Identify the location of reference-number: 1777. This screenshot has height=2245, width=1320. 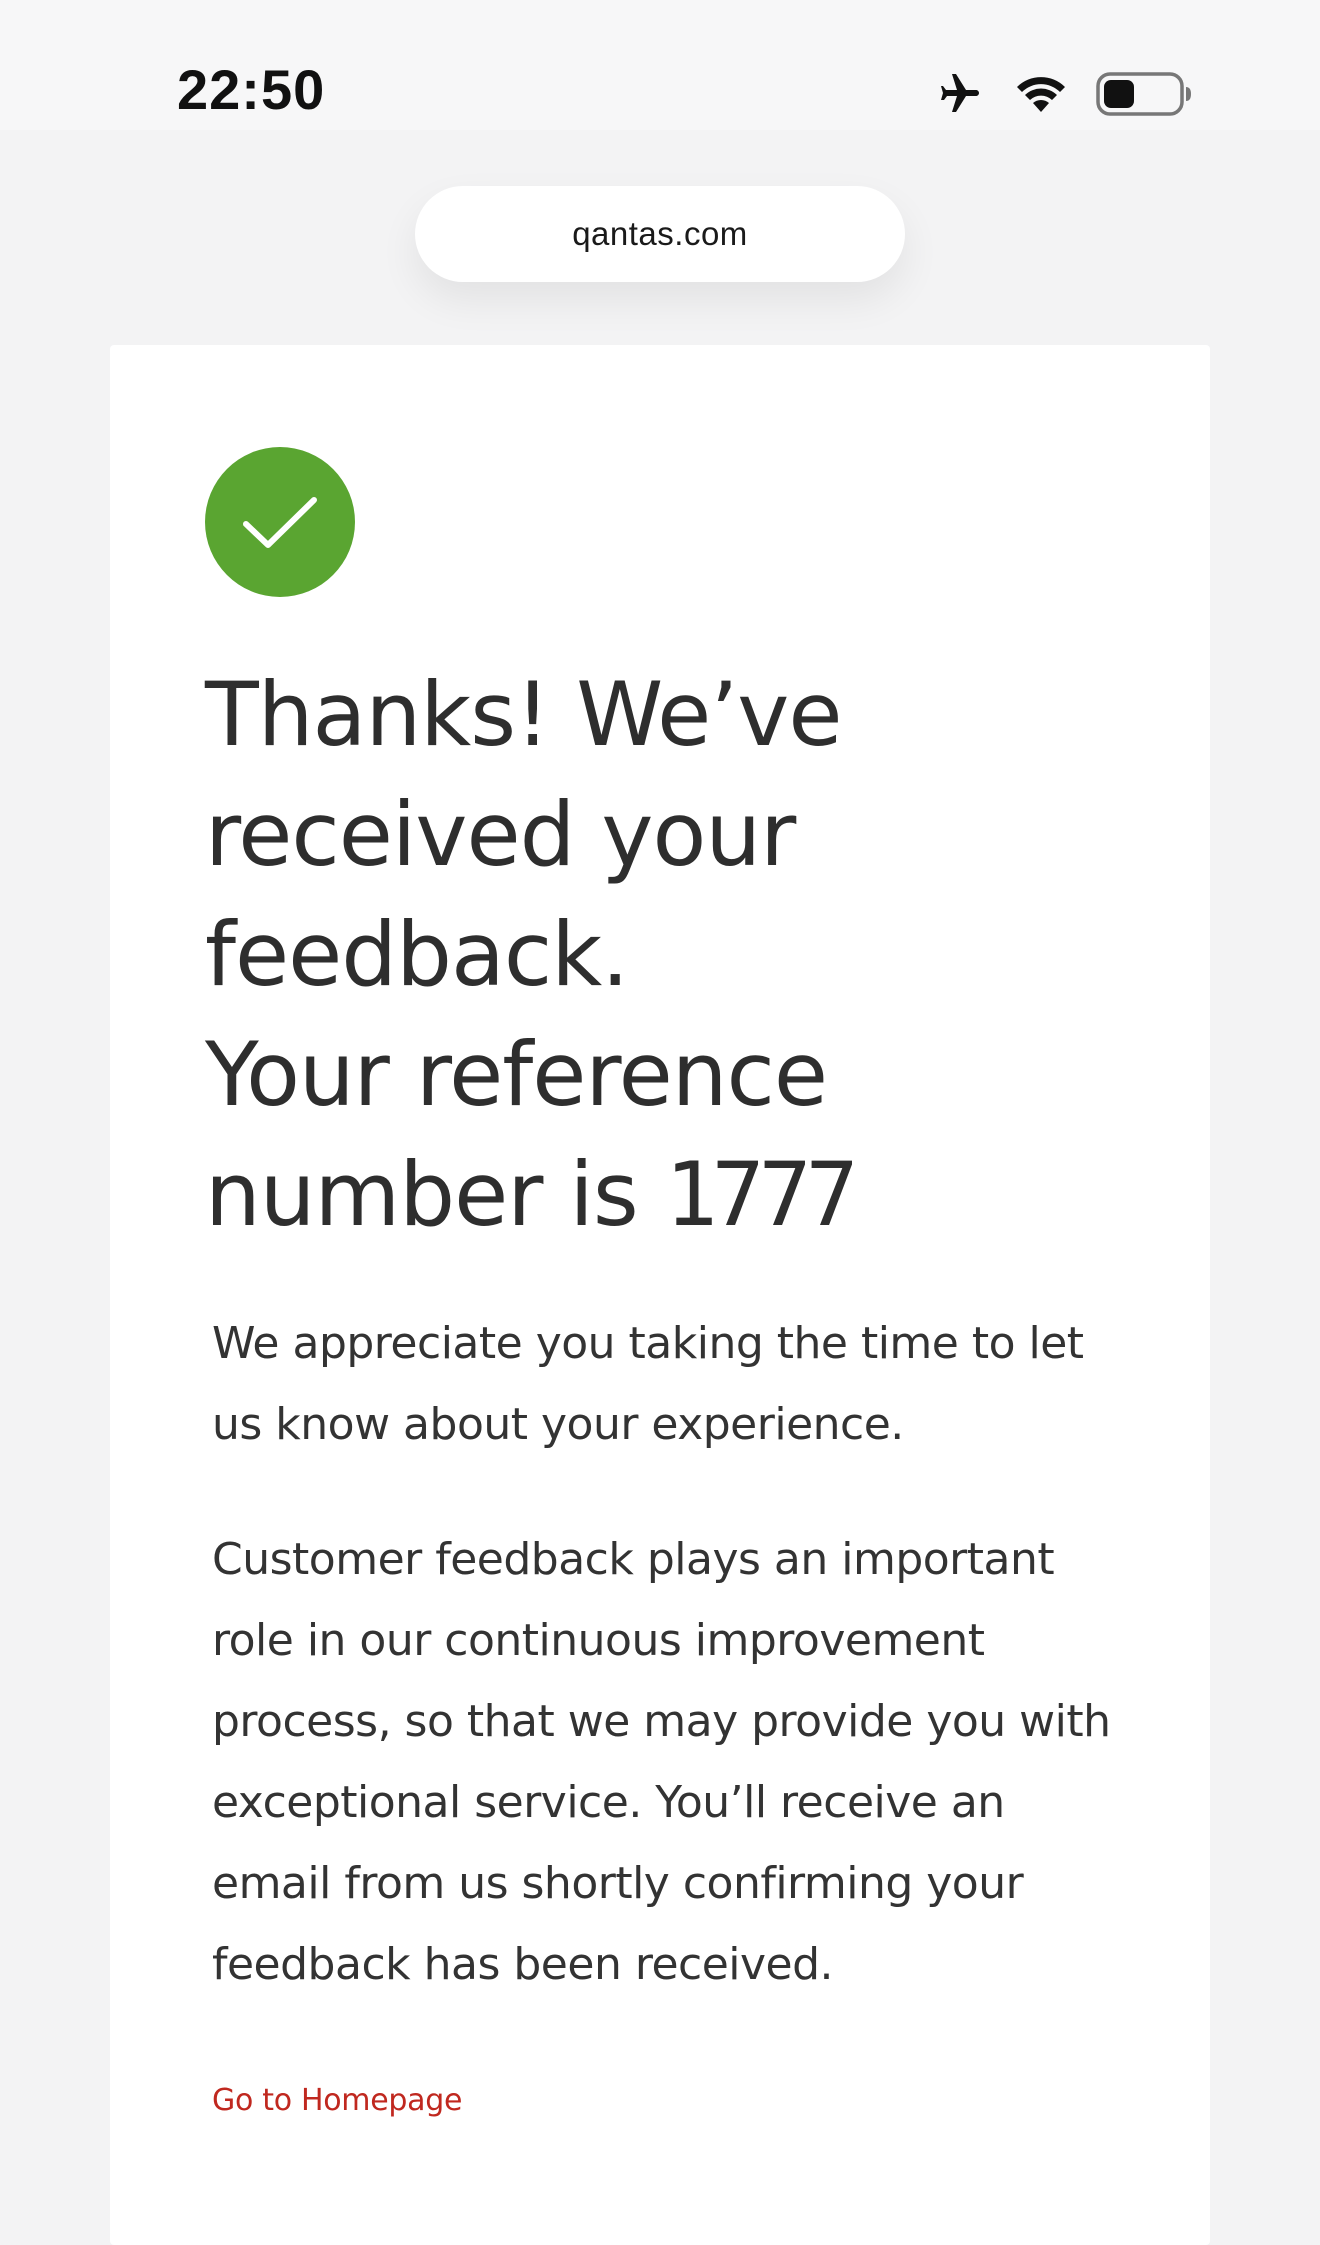
(761, 1194).